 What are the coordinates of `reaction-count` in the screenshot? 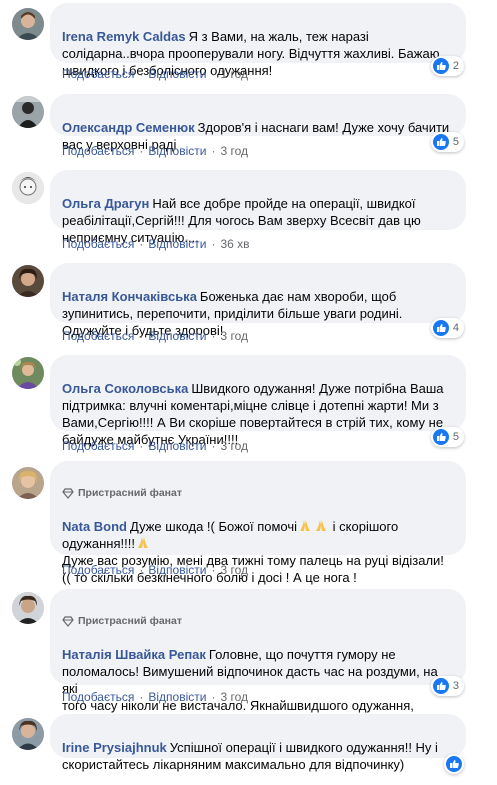 It's located at (454, 764).